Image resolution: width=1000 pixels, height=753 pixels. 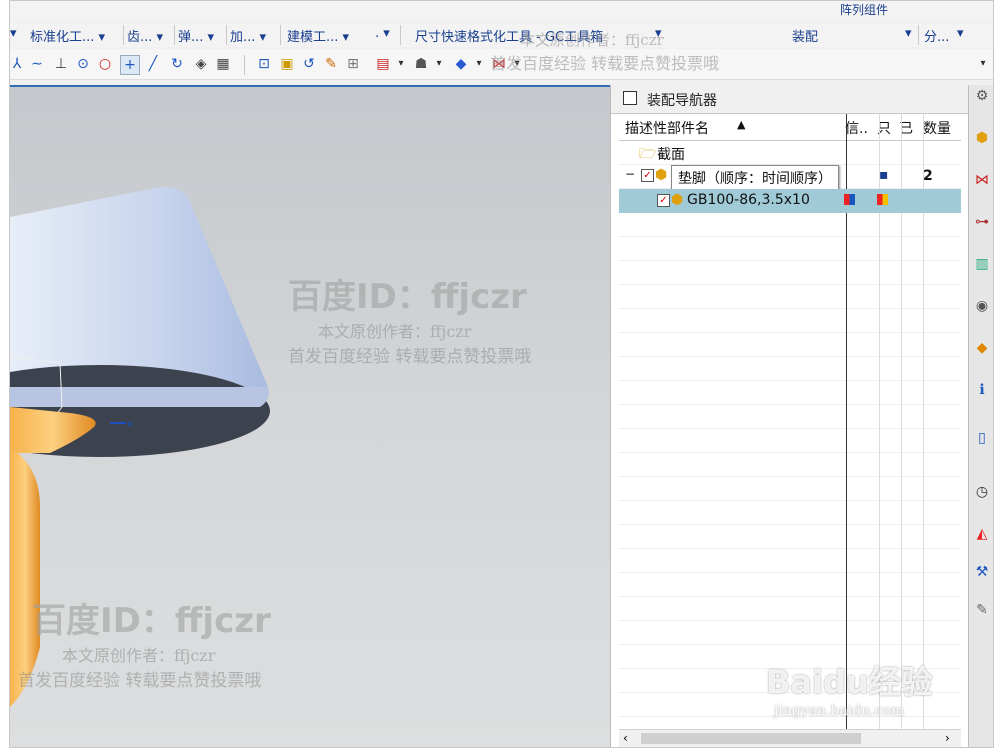 What do you see at coordinates (658, 33) in the screenshot?
I see `menu-dropdown-1: ▾` at bounding box center [658, 33].